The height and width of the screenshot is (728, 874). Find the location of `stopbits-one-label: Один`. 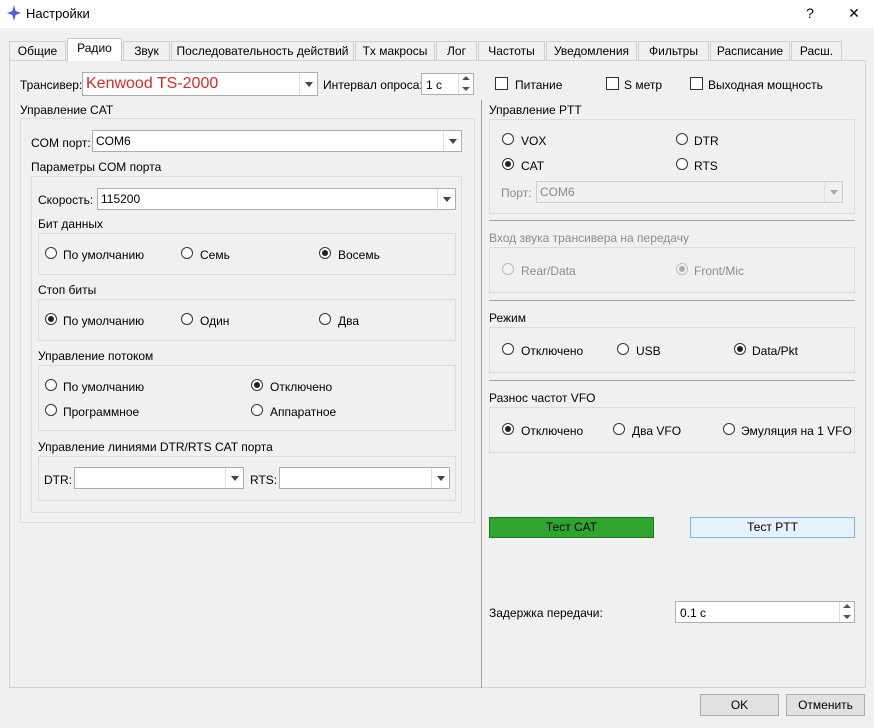

stopbits-one-label: Один is located at coordinates (215, 321).